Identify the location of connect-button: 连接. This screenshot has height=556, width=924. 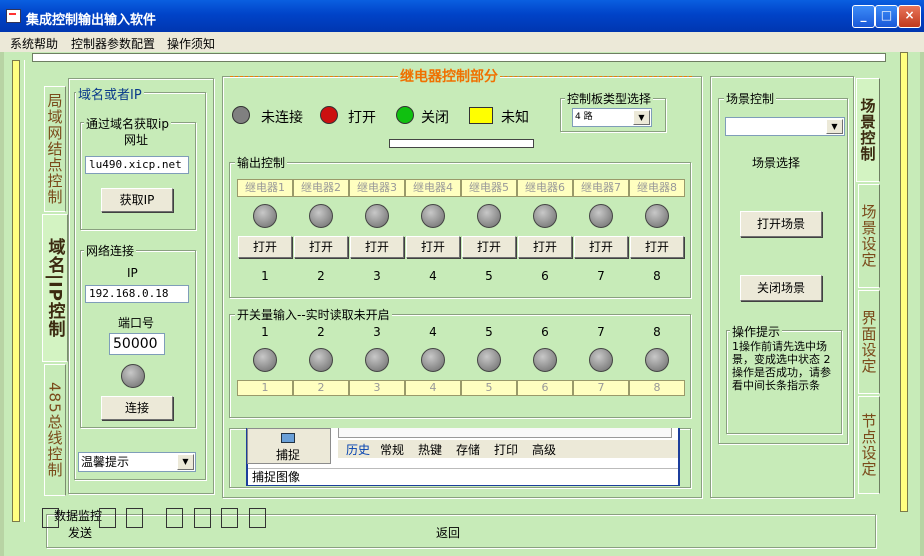
(137, 408).